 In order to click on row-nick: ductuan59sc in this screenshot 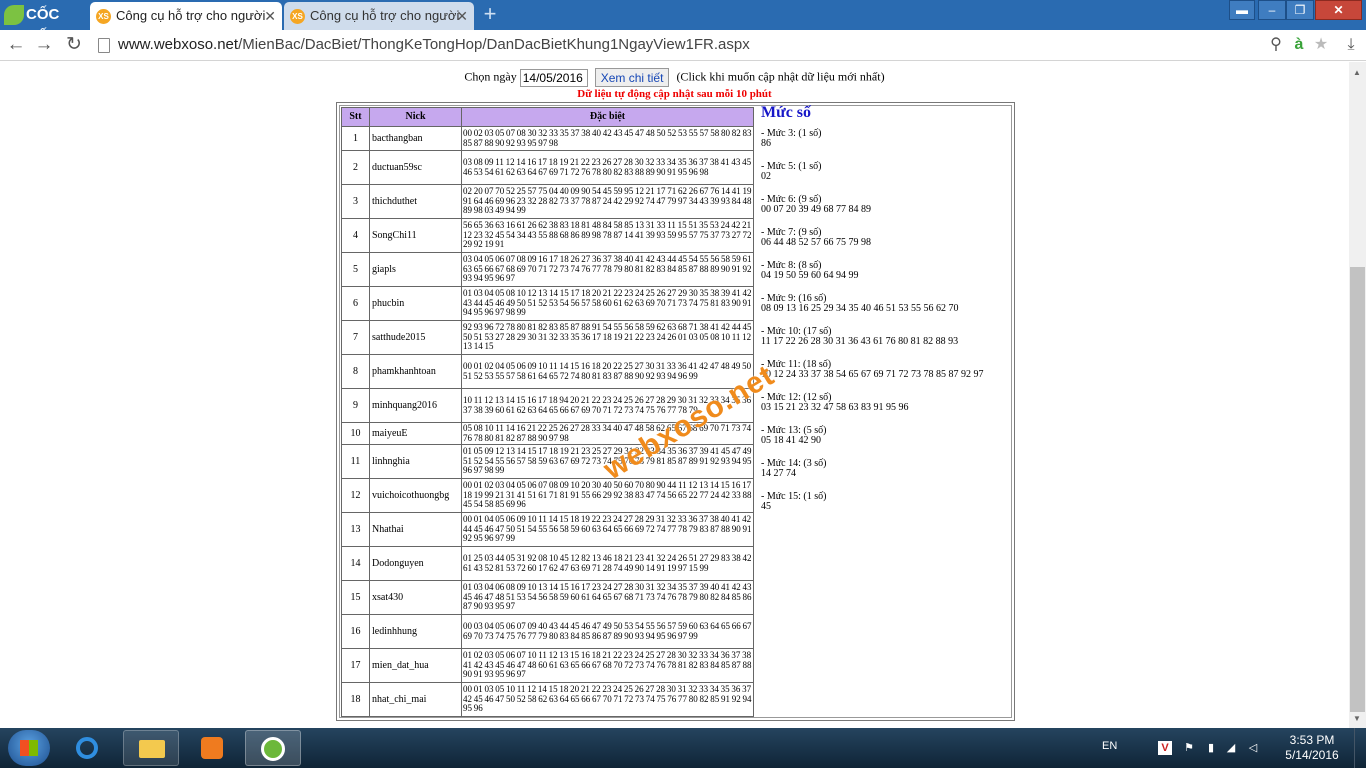, I will do `click(415, 167)`.